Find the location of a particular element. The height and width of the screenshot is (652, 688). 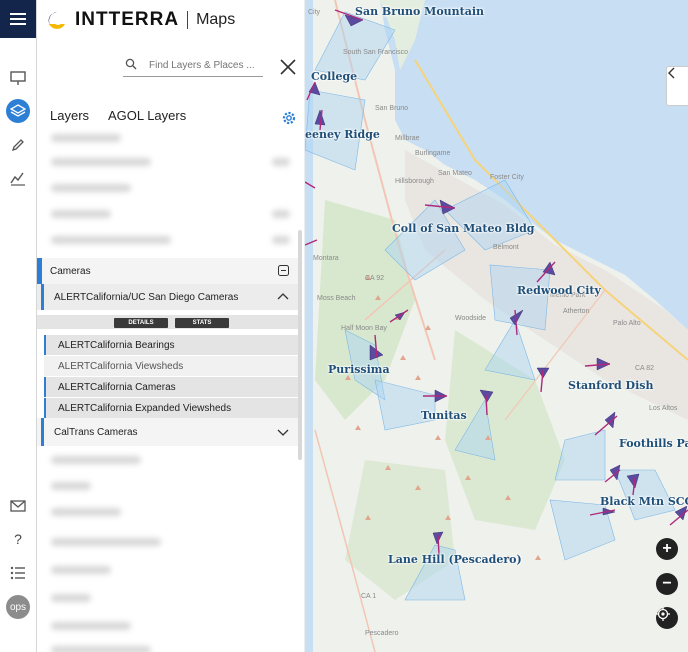

blurred-layer-rows-bottom is located at coordinates (170, 551).